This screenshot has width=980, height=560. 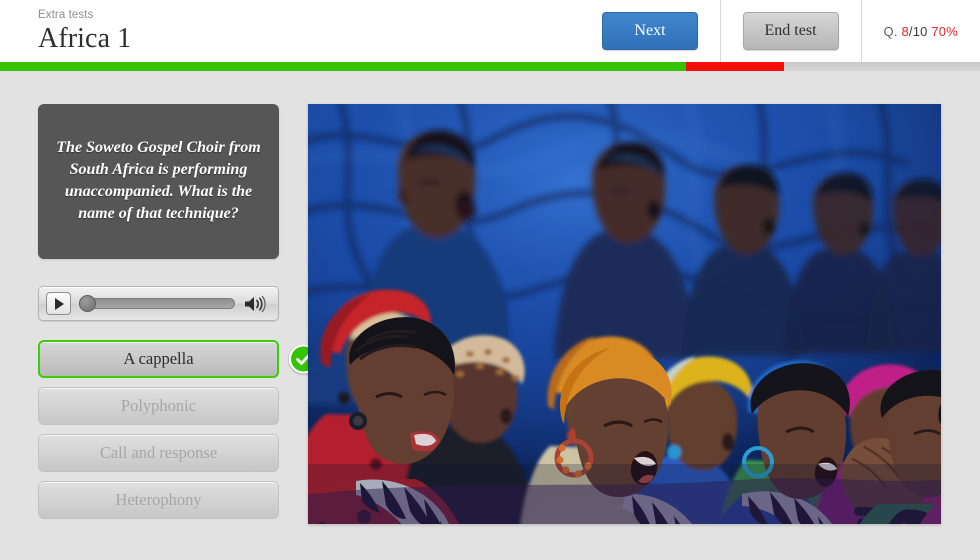 I want to click on header-actions: Next End test Q. 8/10 70%, so click(x=780, y=31).